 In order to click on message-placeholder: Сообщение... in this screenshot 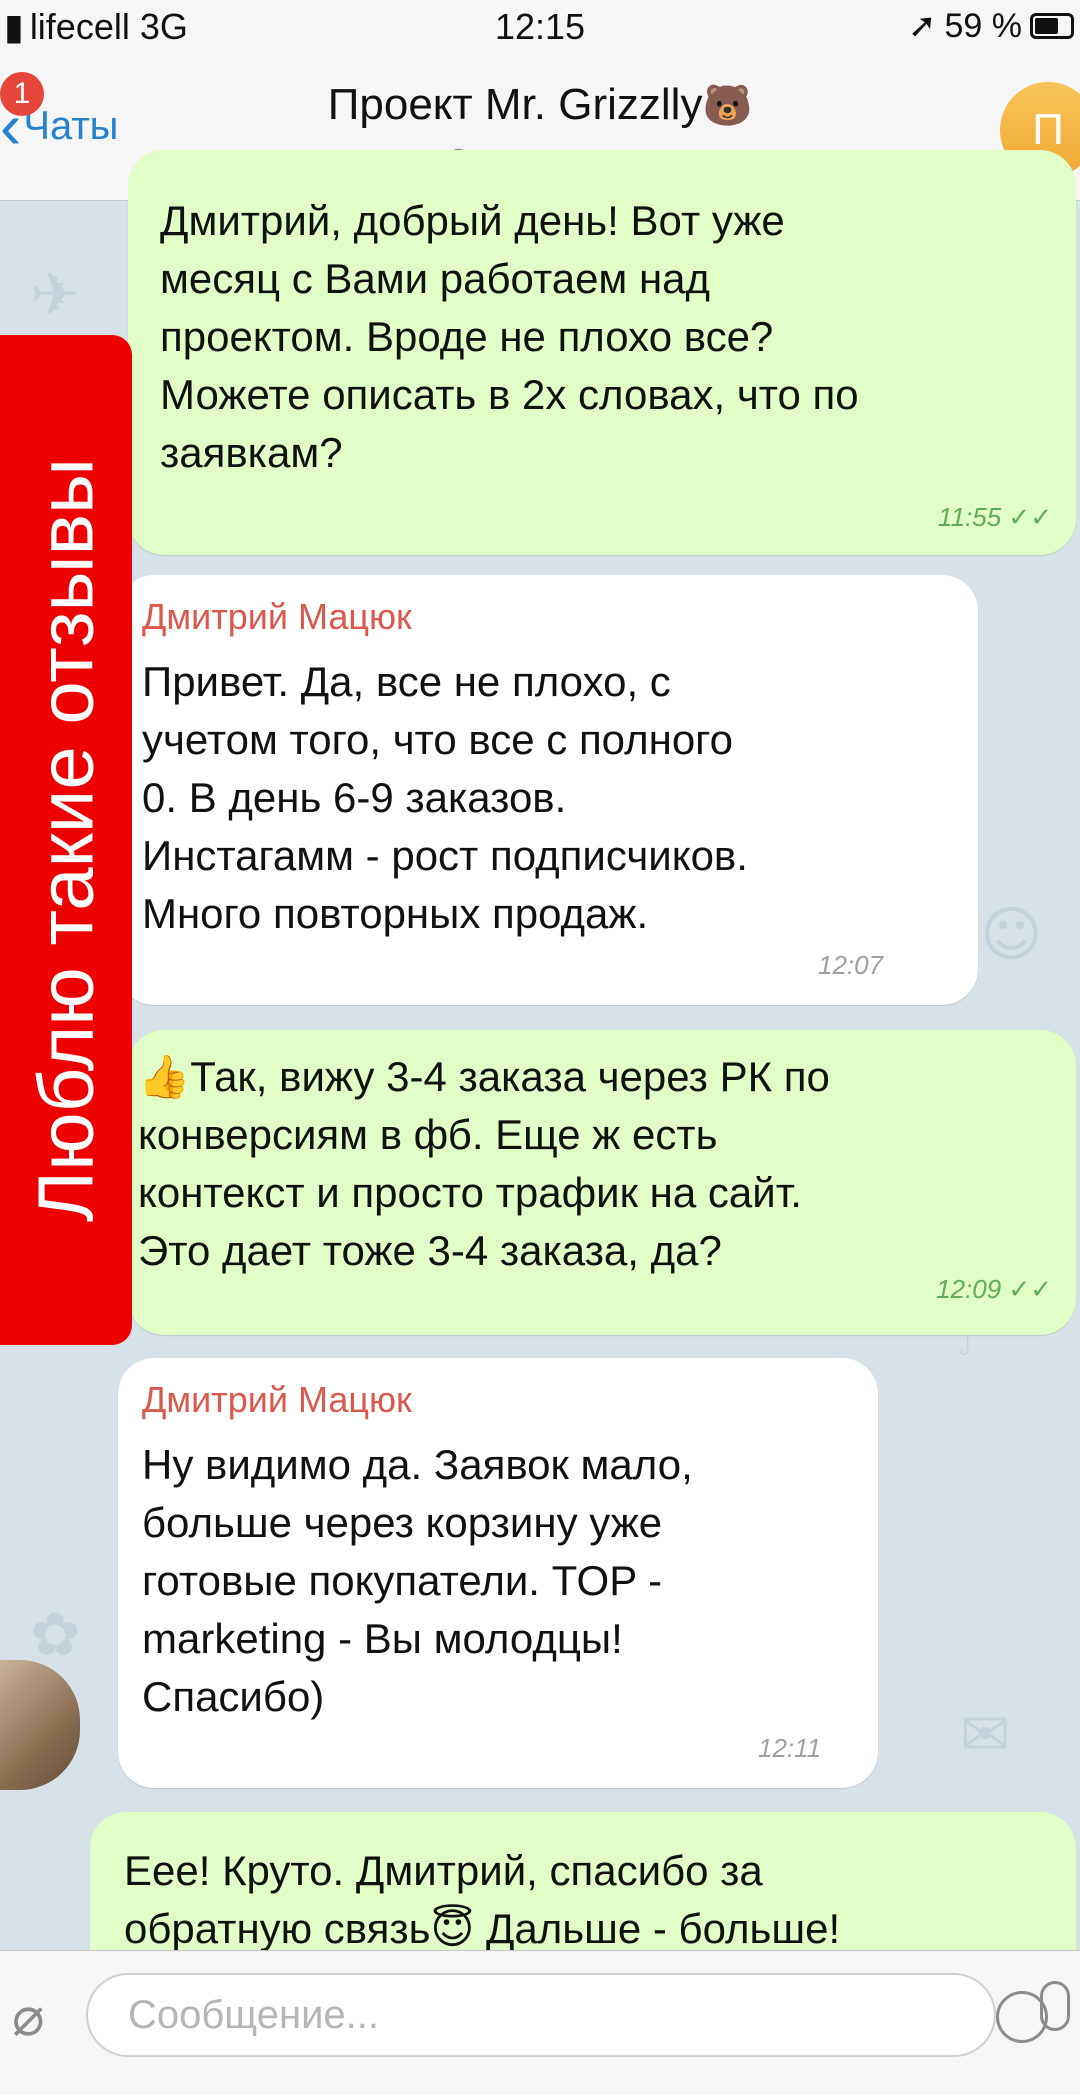, I will do `click(254, 2015)`.